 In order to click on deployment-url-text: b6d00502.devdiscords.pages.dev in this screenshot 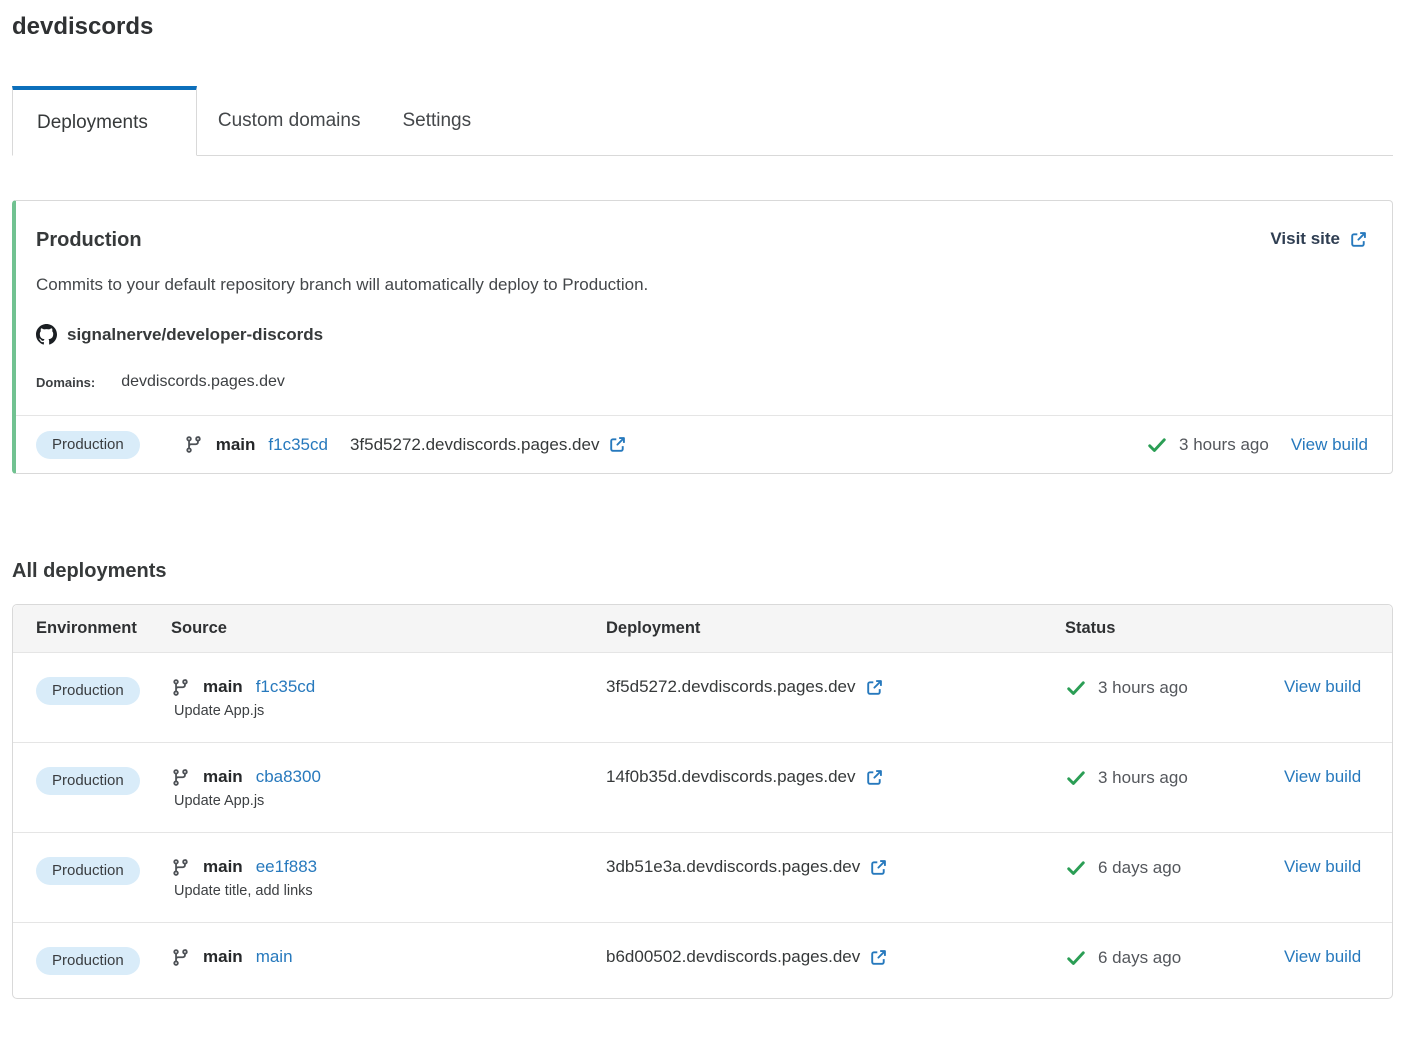, I will do `click(733, 956)`.